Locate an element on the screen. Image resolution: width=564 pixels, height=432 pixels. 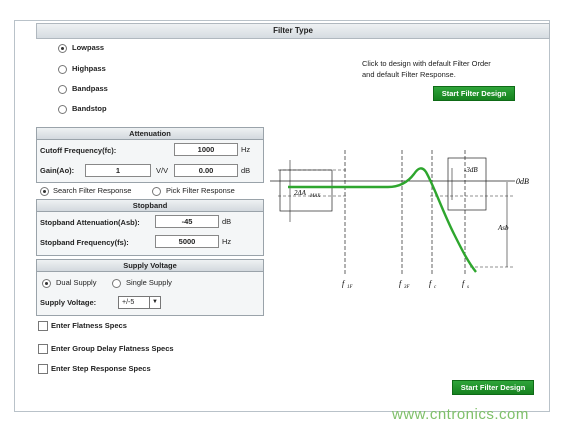
filter-response-diagram: 0dB -3dB 2ΔA MAX Asb f 1F f 3F f c f s is located at coordinates (399, 220).